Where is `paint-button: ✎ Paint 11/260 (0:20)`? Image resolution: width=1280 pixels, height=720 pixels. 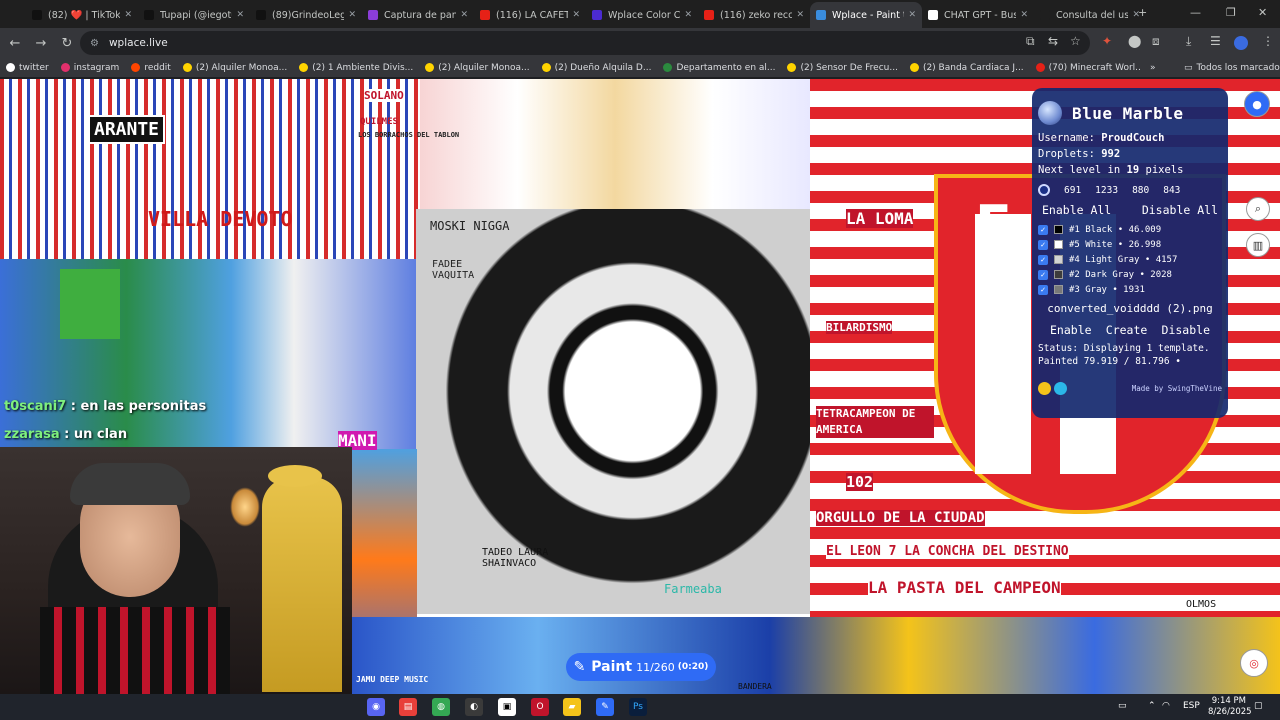 paint-button: ✎ Paint 11/260 (0:20) is located at coordinates (641, 667).